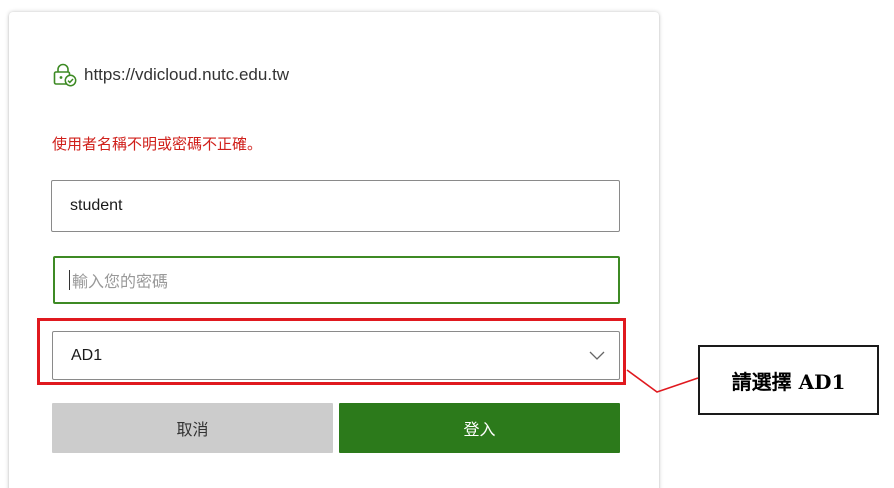 The width and height of the screenshot is (894, 488). I want to click on cancel-button: 取消, so click(192, 428).